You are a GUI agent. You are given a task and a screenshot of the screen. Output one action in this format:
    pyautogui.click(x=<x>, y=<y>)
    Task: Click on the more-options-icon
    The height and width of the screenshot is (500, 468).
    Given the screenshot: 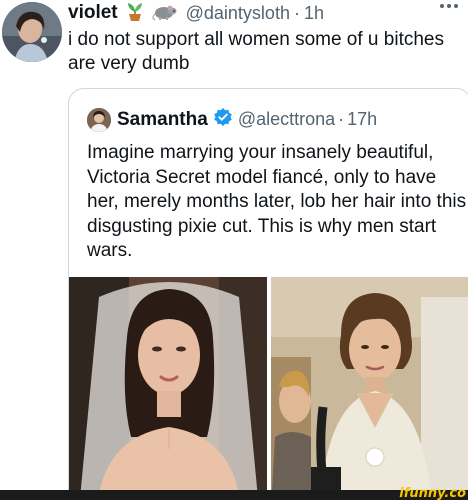 What is the action you would take?
    pyautogui.click(x=449, y=6)
    